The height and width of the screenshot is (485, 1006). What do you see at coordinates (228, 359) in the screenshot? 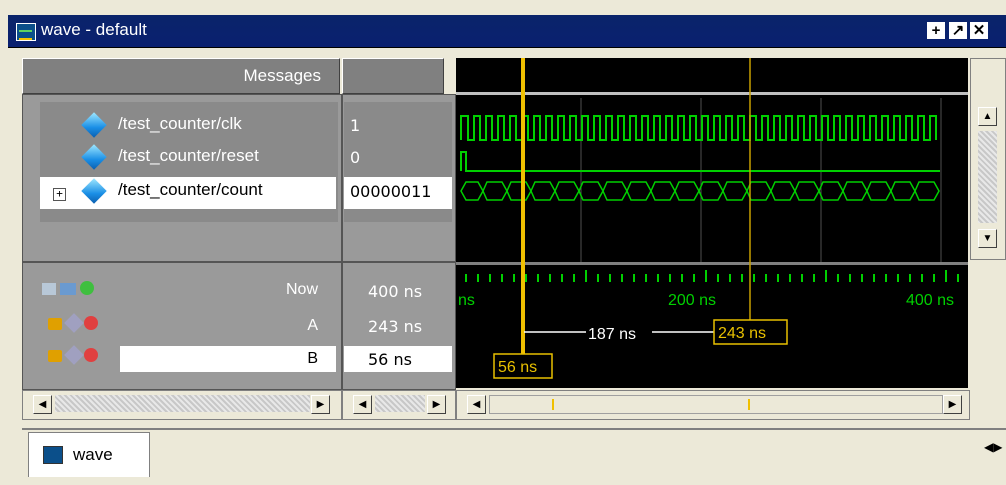
I see `cursor-b-row` at bounding box center [228, 359].